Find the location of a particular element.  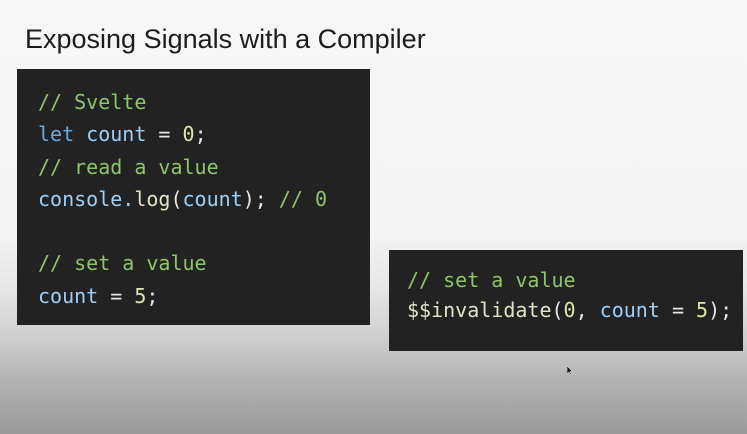

mouse-pointer-icon is located at coordinates (570, 370).